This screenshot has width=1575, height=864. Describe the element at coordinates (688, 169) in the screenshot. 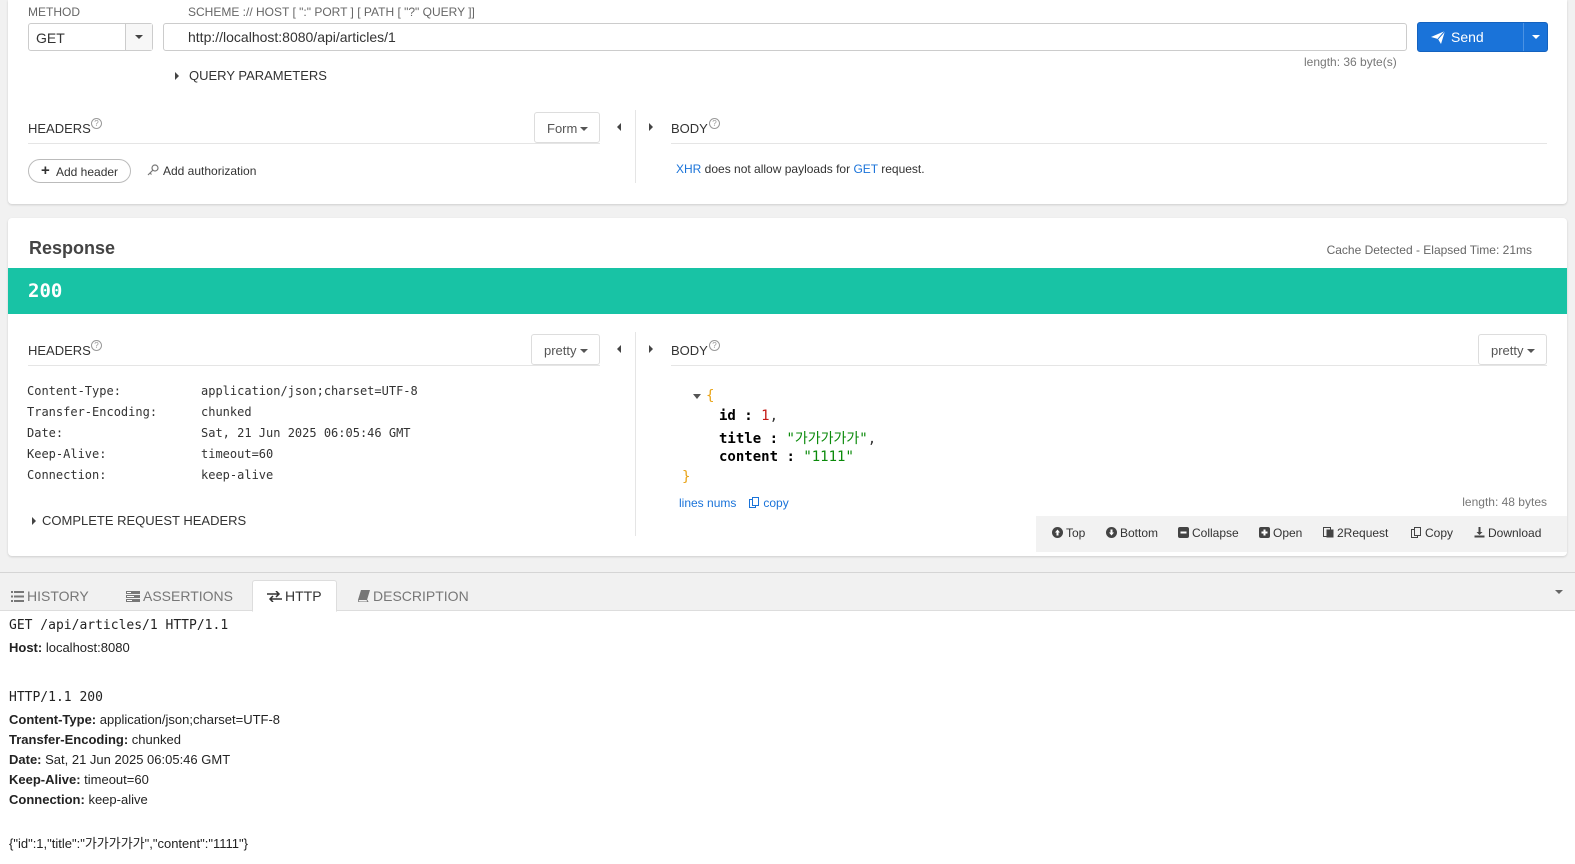

I see `xhr-link: XHR` at that location.